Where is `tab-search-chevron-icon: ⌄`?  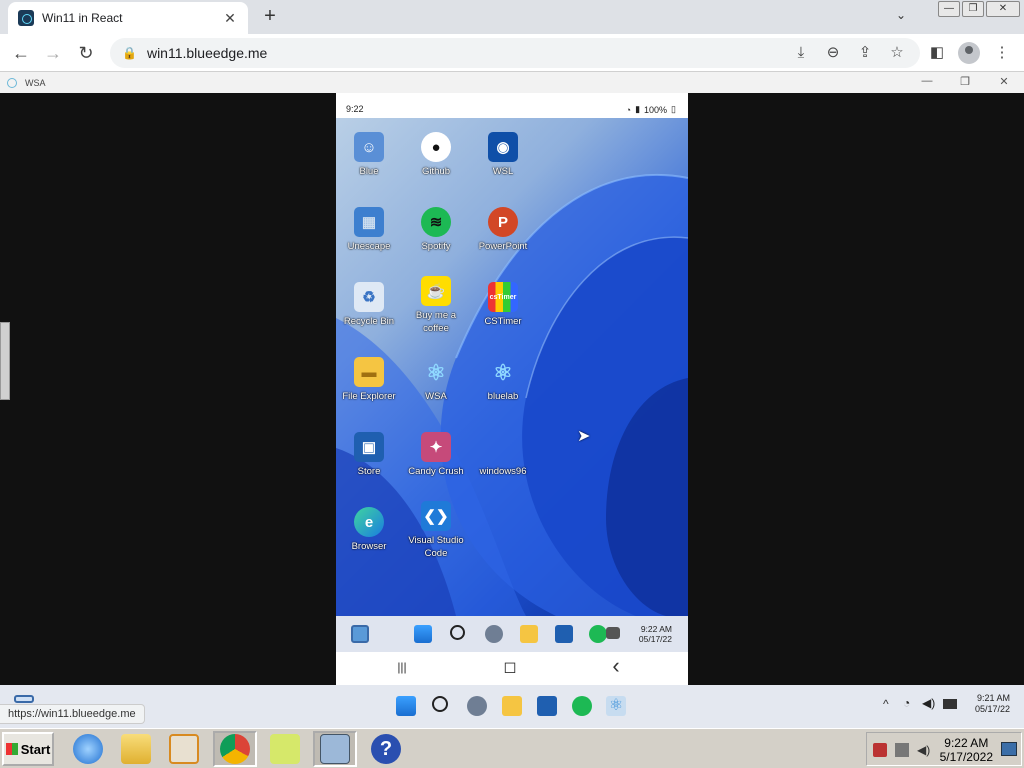
tab-search-chevron-icon: ⌄ is located at coordinates (901, 15).